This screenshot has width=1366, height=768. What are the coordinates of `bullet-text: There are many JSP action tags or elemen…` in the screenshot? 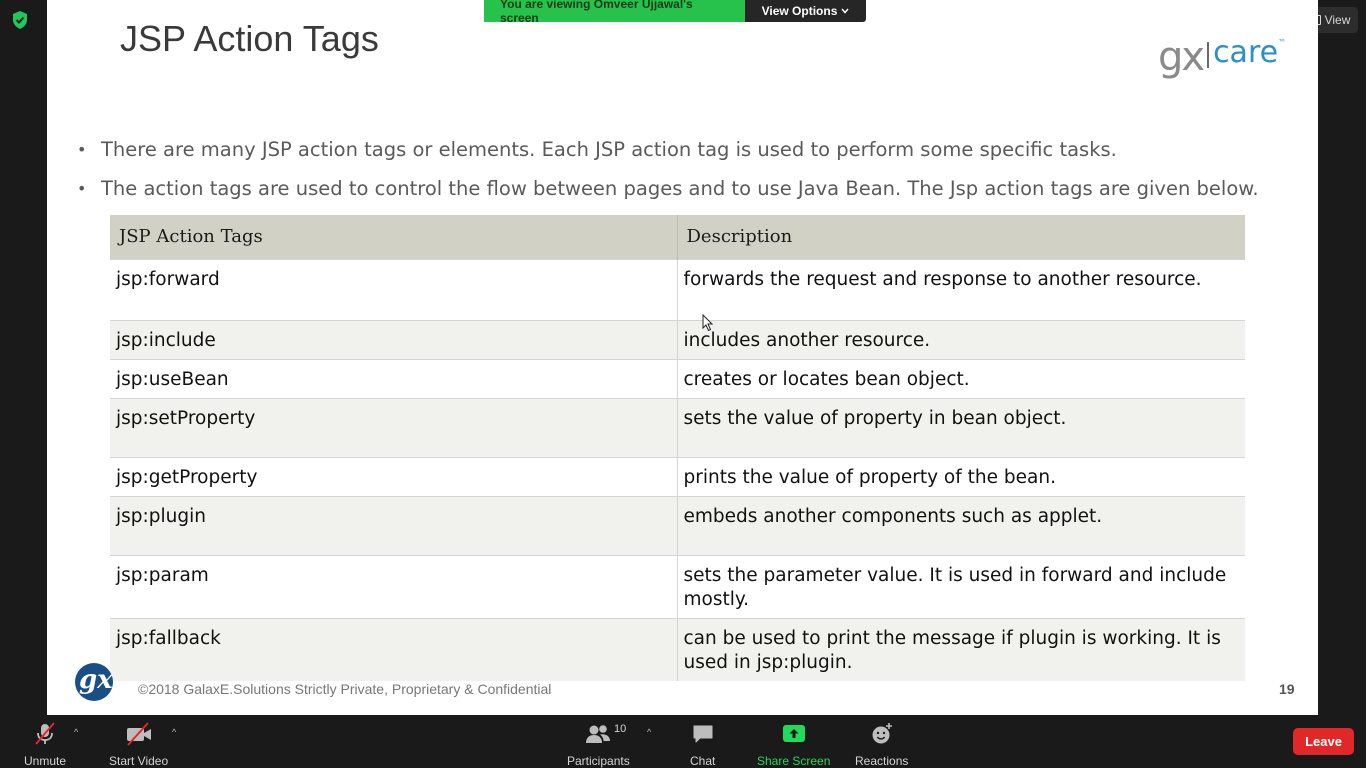 It's located at (609, 149).